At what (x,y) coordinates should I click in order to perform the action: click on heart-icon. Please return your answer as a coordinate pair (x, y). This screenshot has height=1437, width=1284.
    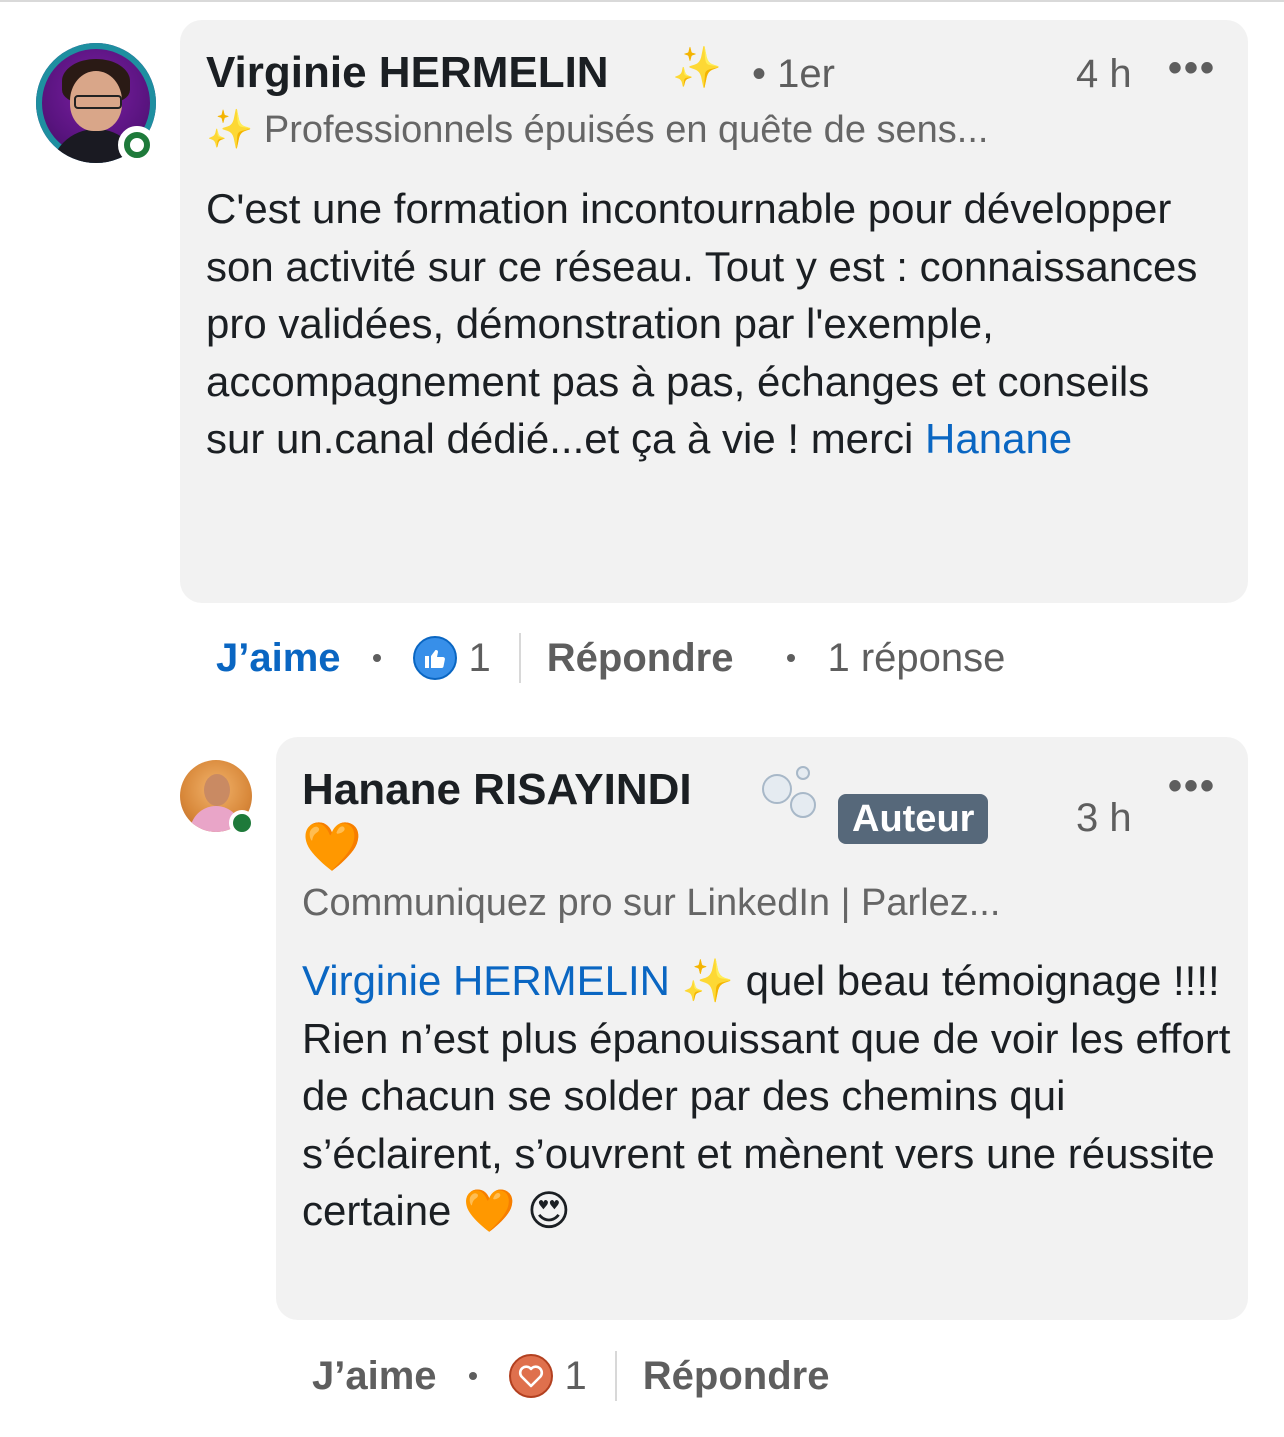
    Looking at the image, I should click on (530, 1376).